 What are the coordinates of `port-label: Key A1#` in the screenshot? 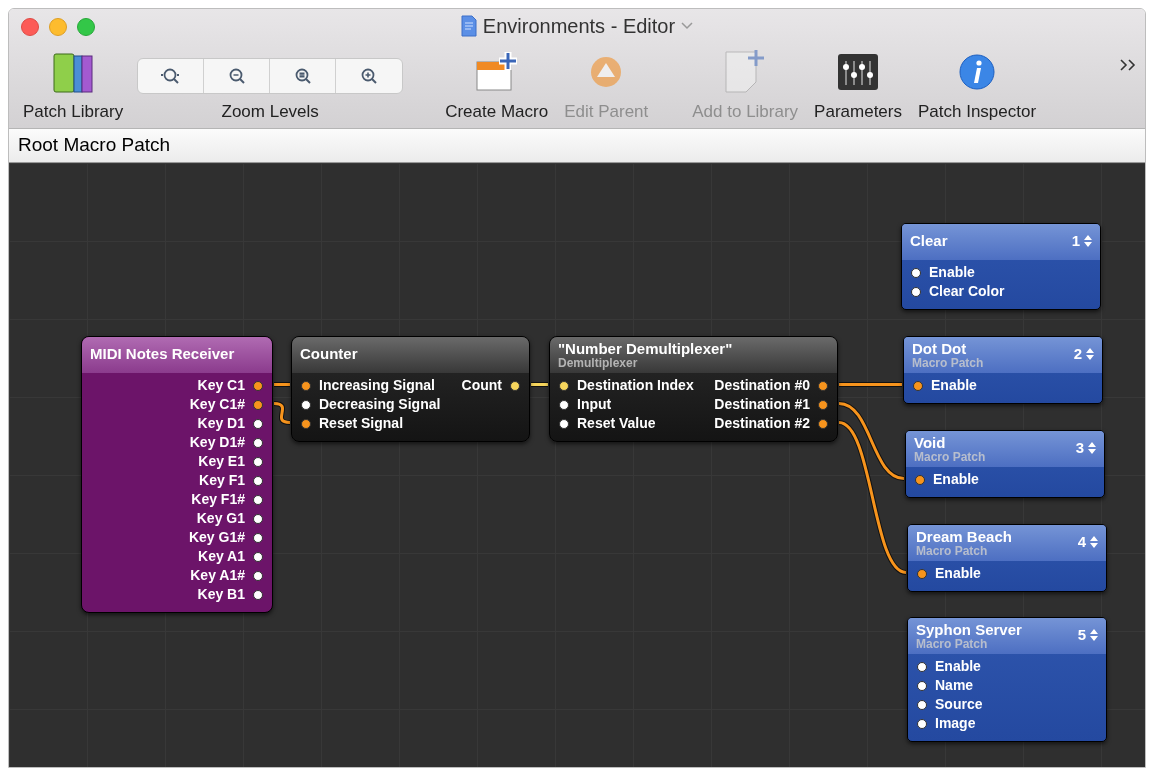 It's located at (217, 575).